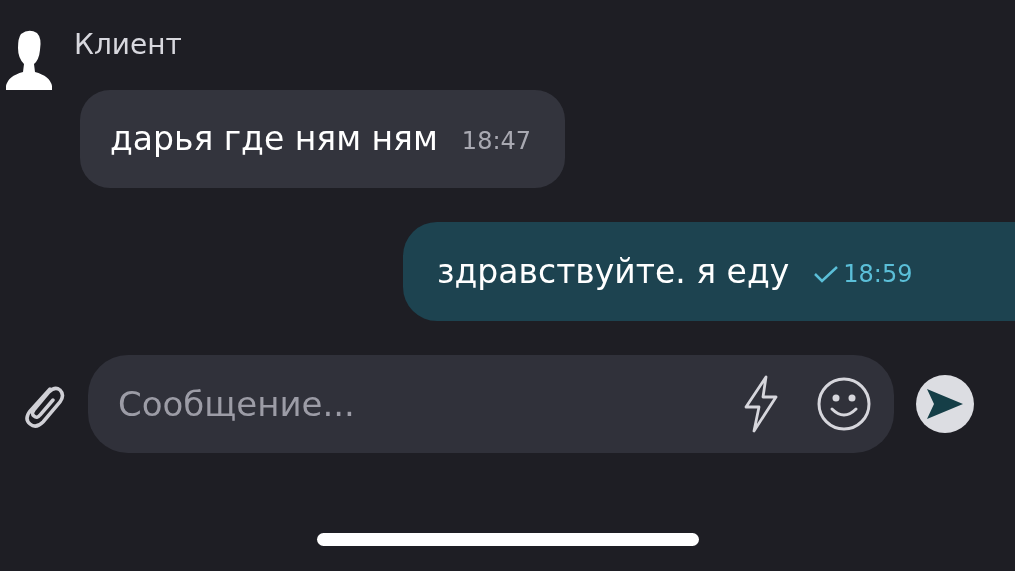  Describe the element at coordinates (274, 139) in the screenshot. I see `message-text: дарья где ням ням` at that location.